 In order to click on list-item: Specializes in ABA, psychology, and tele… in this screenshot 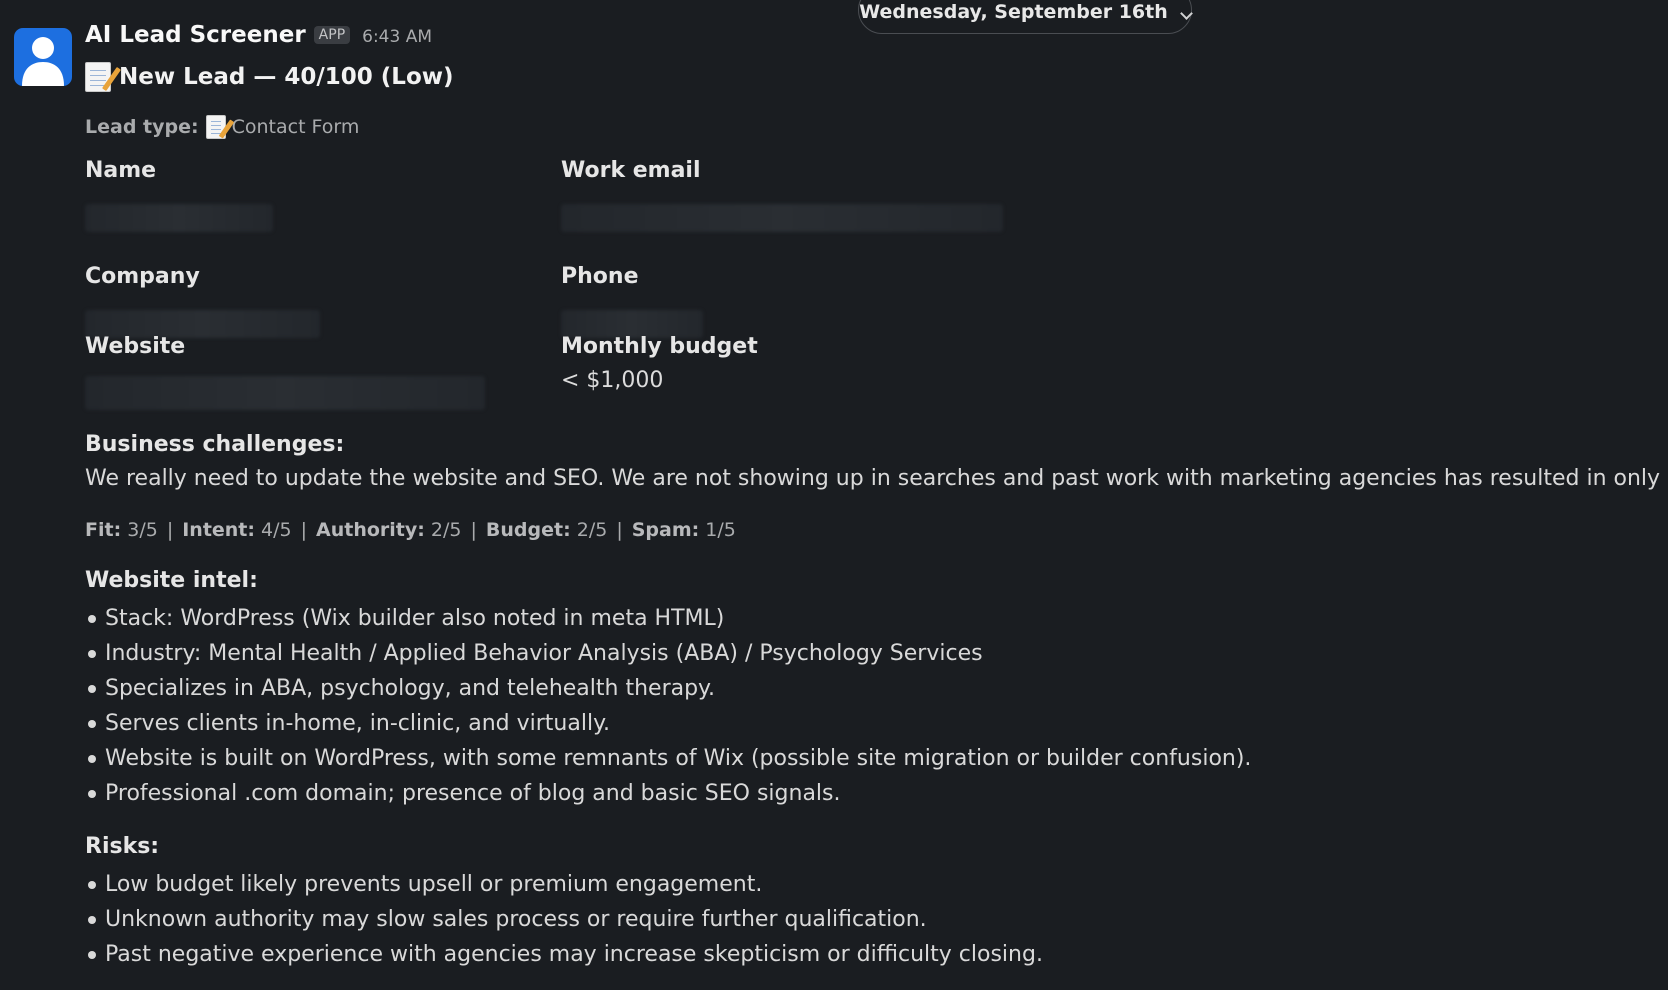, I will do `click(668, 688)`.